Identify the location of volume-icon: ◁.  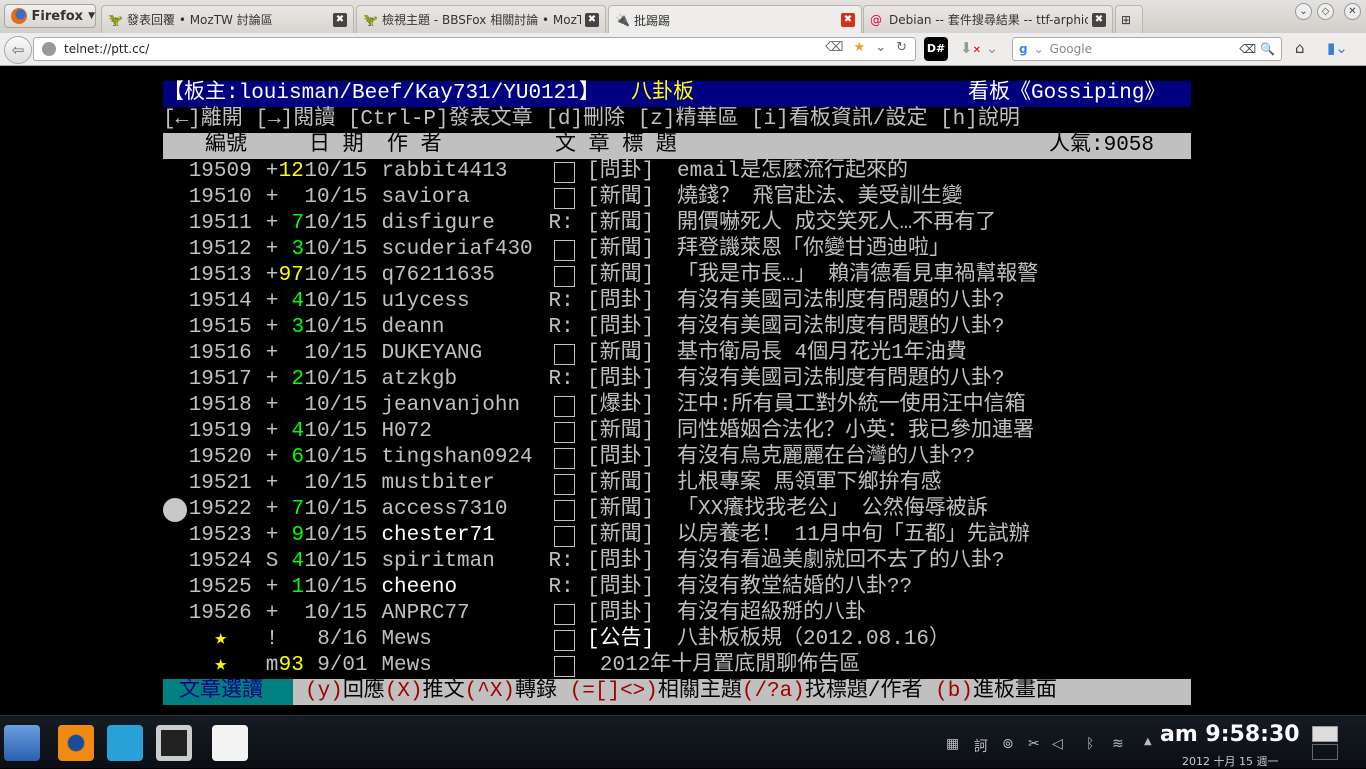
(1057, 744).